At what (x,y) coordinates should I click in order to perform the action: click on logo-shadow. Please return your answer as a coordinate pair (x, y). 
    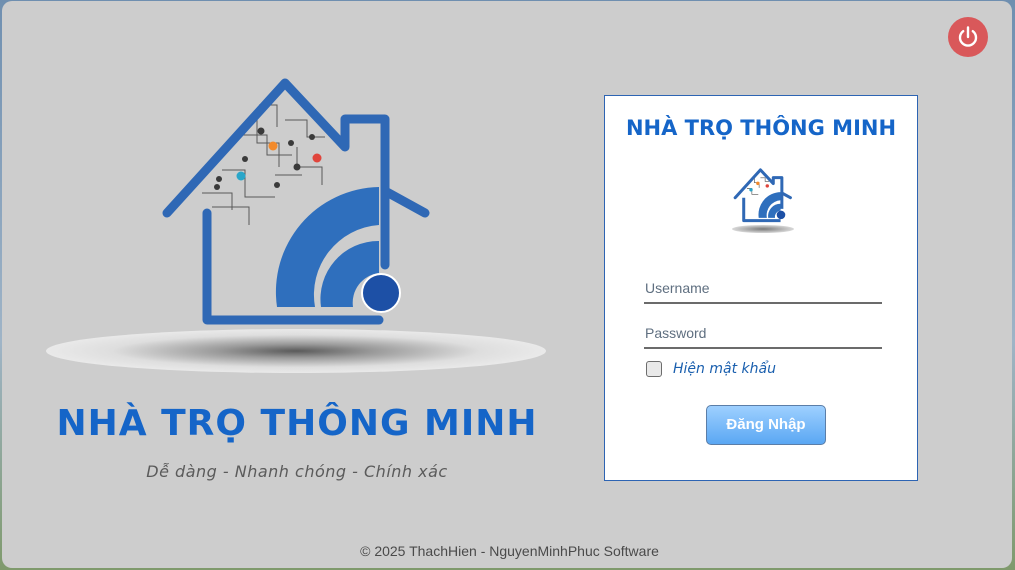
    Looking at the image, I should click on (296, 351).